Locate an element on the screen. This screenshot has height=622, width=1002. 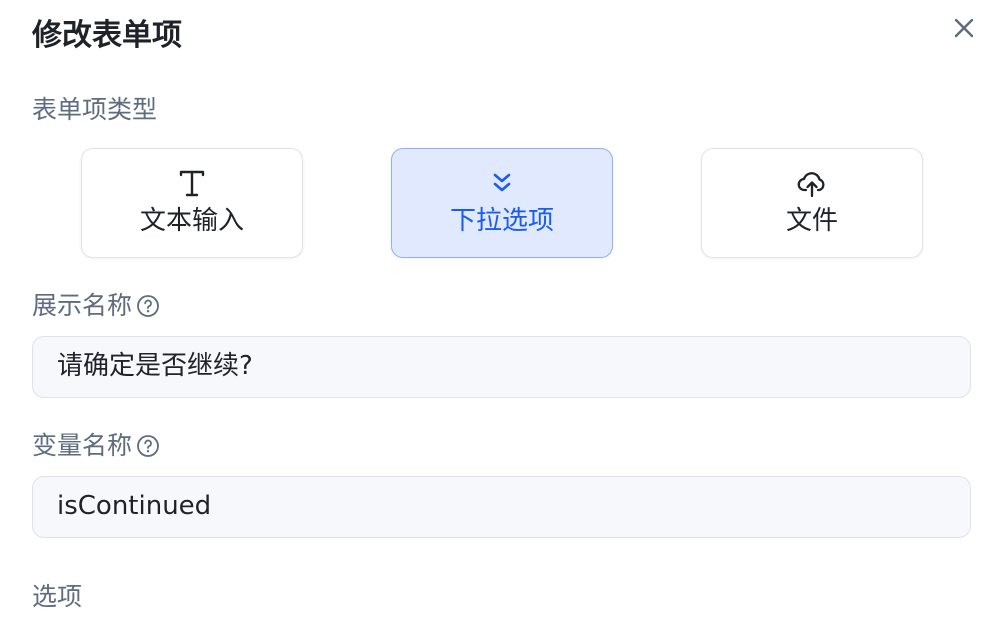
variable-name-label-text: 变量名称 is located at coordinates (82, 445).